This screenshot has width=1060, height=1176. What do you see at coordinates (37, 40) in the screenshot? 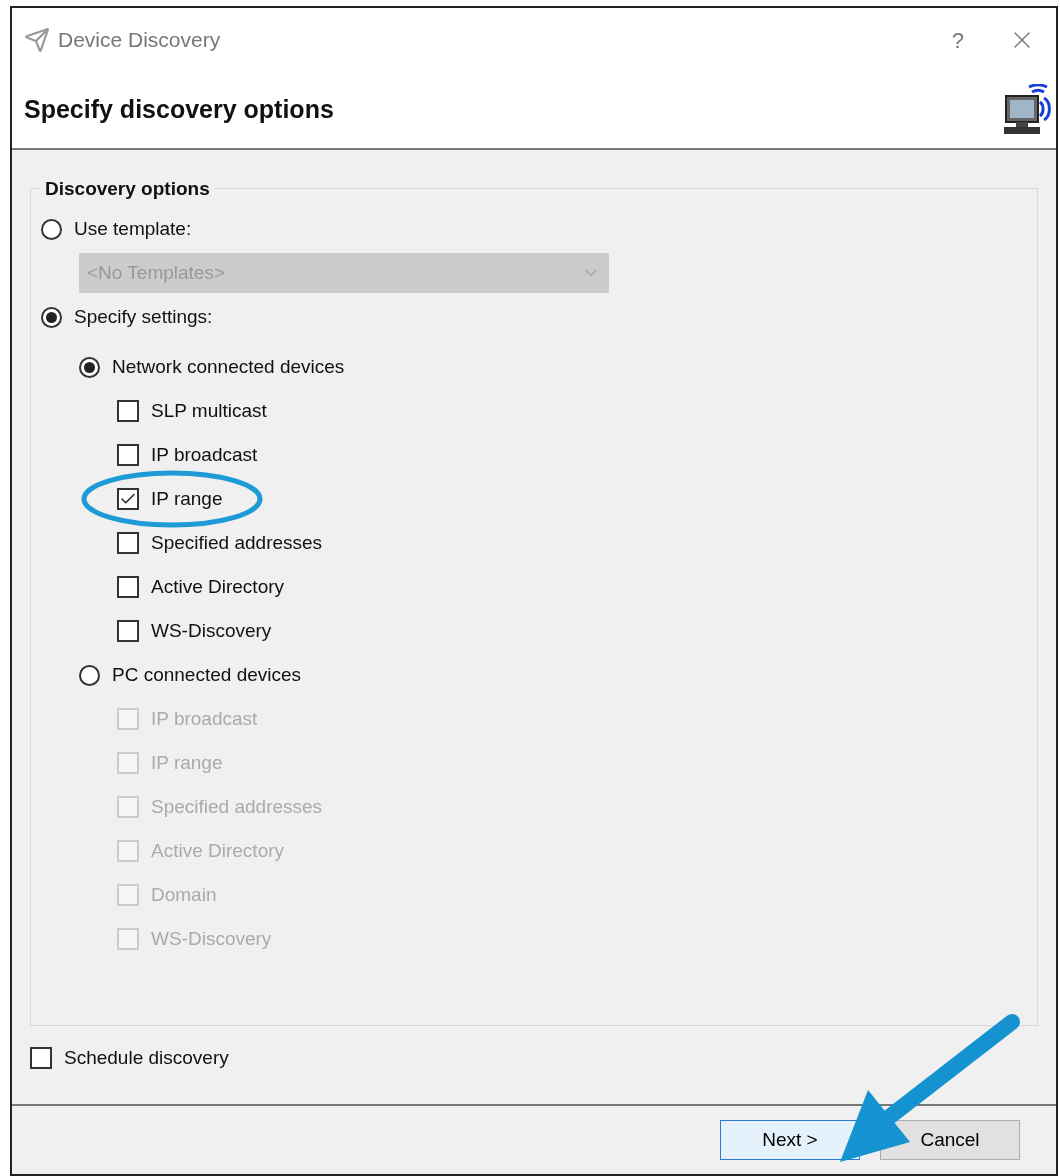
I see `paper-plane-icon` at bounding box center [37, 40].